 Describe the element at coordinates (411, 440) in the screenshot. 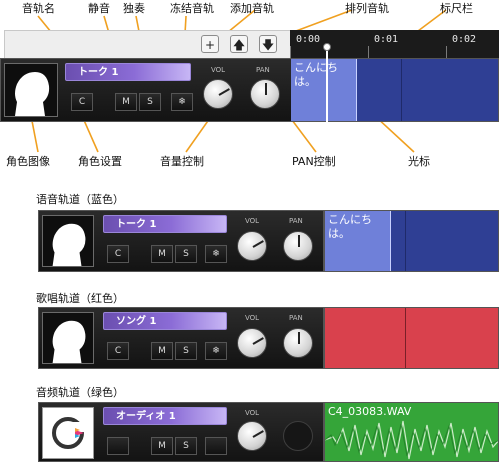

I see `waveform-graphic` at that location.